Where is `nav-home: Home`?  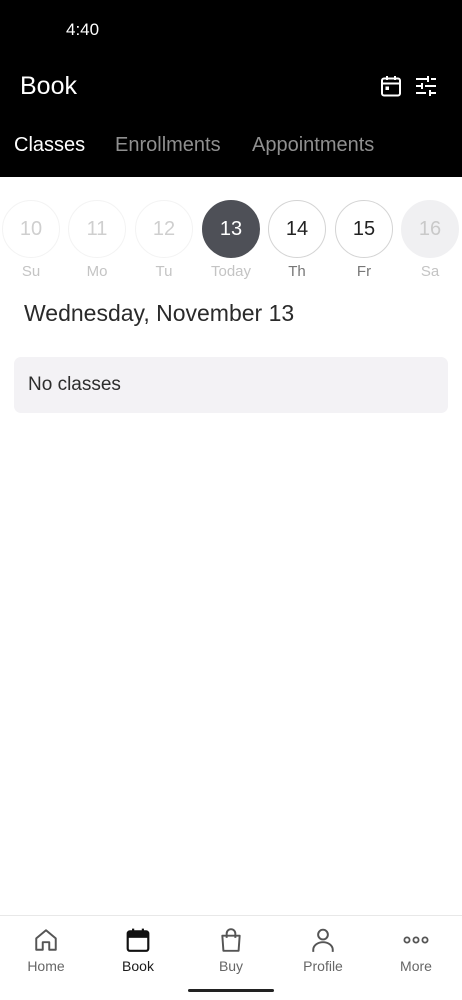 nav-home: Home is located at coordinates (46, 950).